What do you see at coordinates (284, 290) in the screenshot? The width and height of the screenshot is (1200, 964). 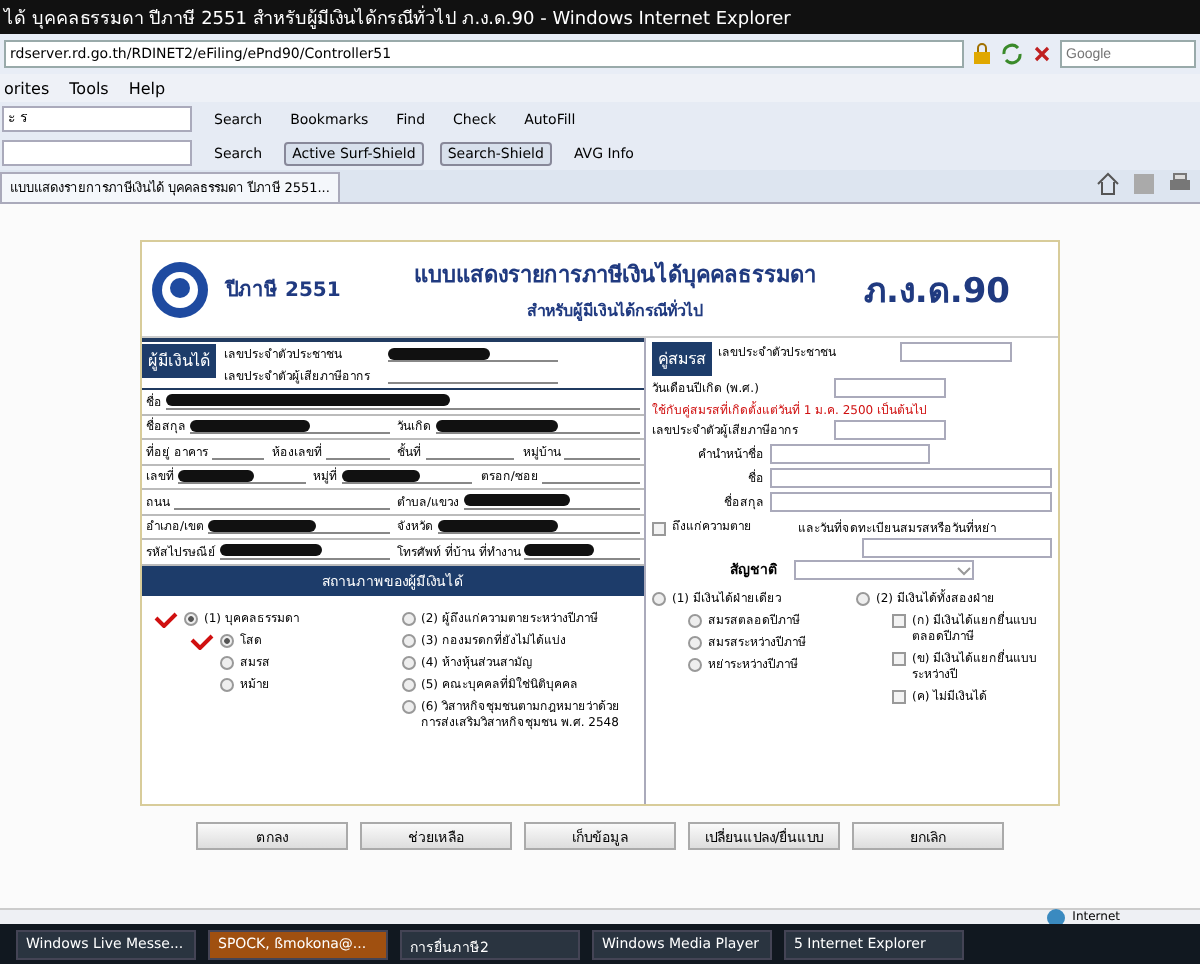 I see `tax-year: ปีภาษี 2551` at bounding box center [284, 290].